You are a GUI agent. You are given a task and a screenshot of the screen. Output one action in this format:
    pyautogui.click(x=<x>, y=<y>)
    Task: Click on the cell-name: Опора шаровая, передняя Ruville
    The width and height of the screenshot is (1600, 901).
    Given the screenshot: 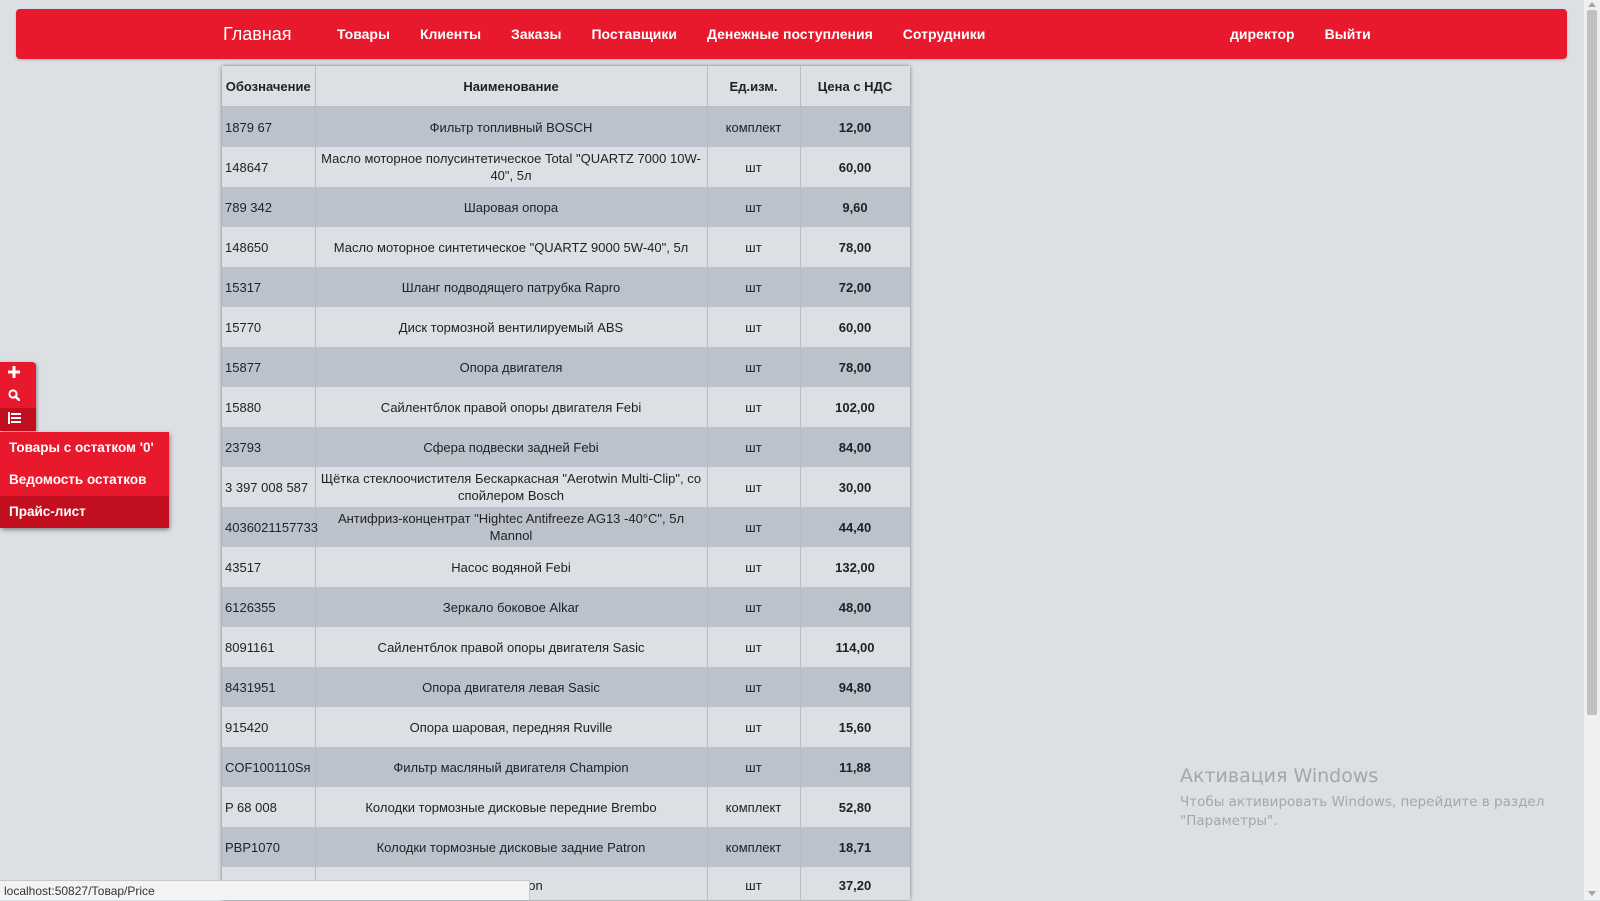 What is the action you would take?
    pyautogui.click(x=511, y=727)
    